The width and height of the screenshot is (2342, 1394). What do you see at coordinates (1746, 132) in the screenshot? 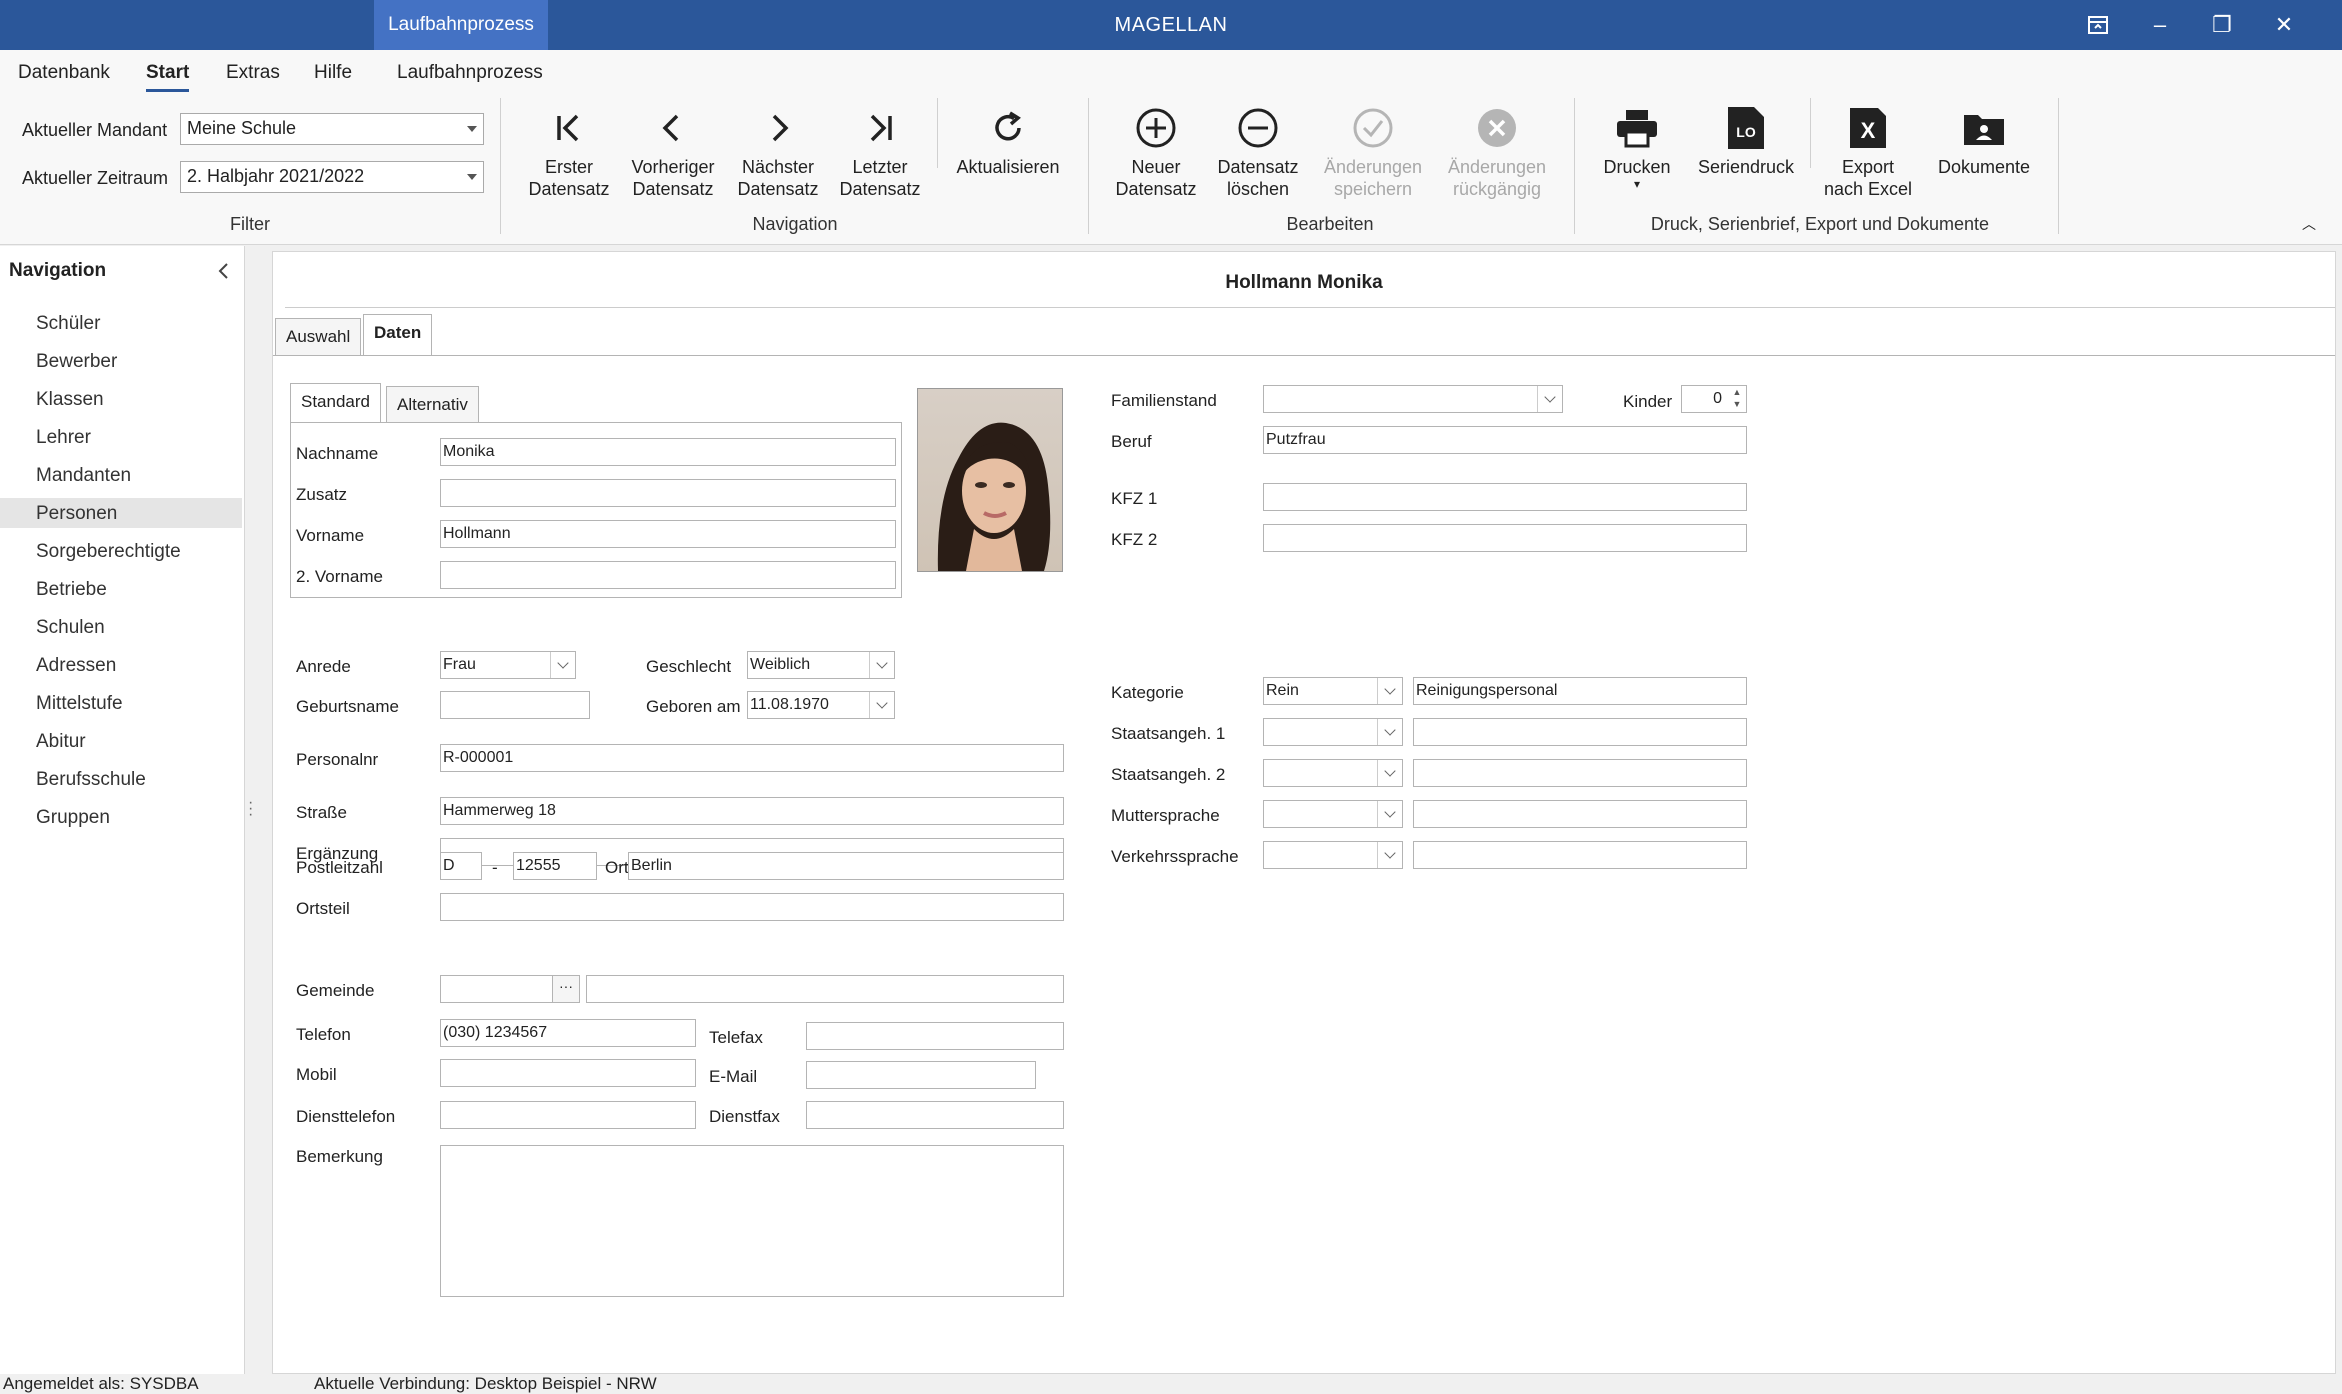
I see `svg-text: LO` at bounding box center [1746, 132].